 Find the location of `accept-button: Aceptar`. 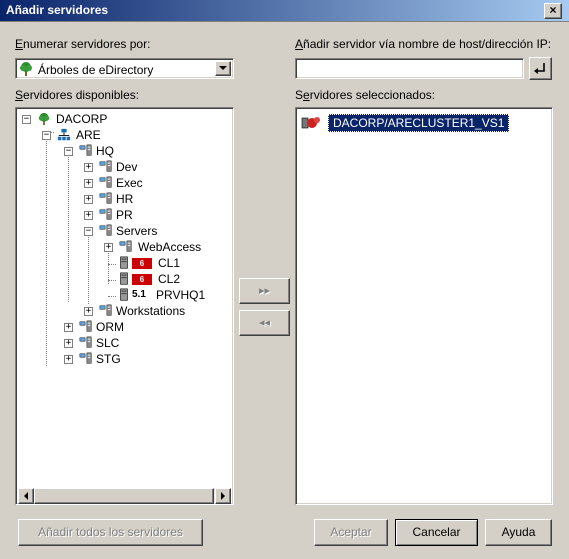

accept-button: Aceptar is located at coordinates (351, 532).